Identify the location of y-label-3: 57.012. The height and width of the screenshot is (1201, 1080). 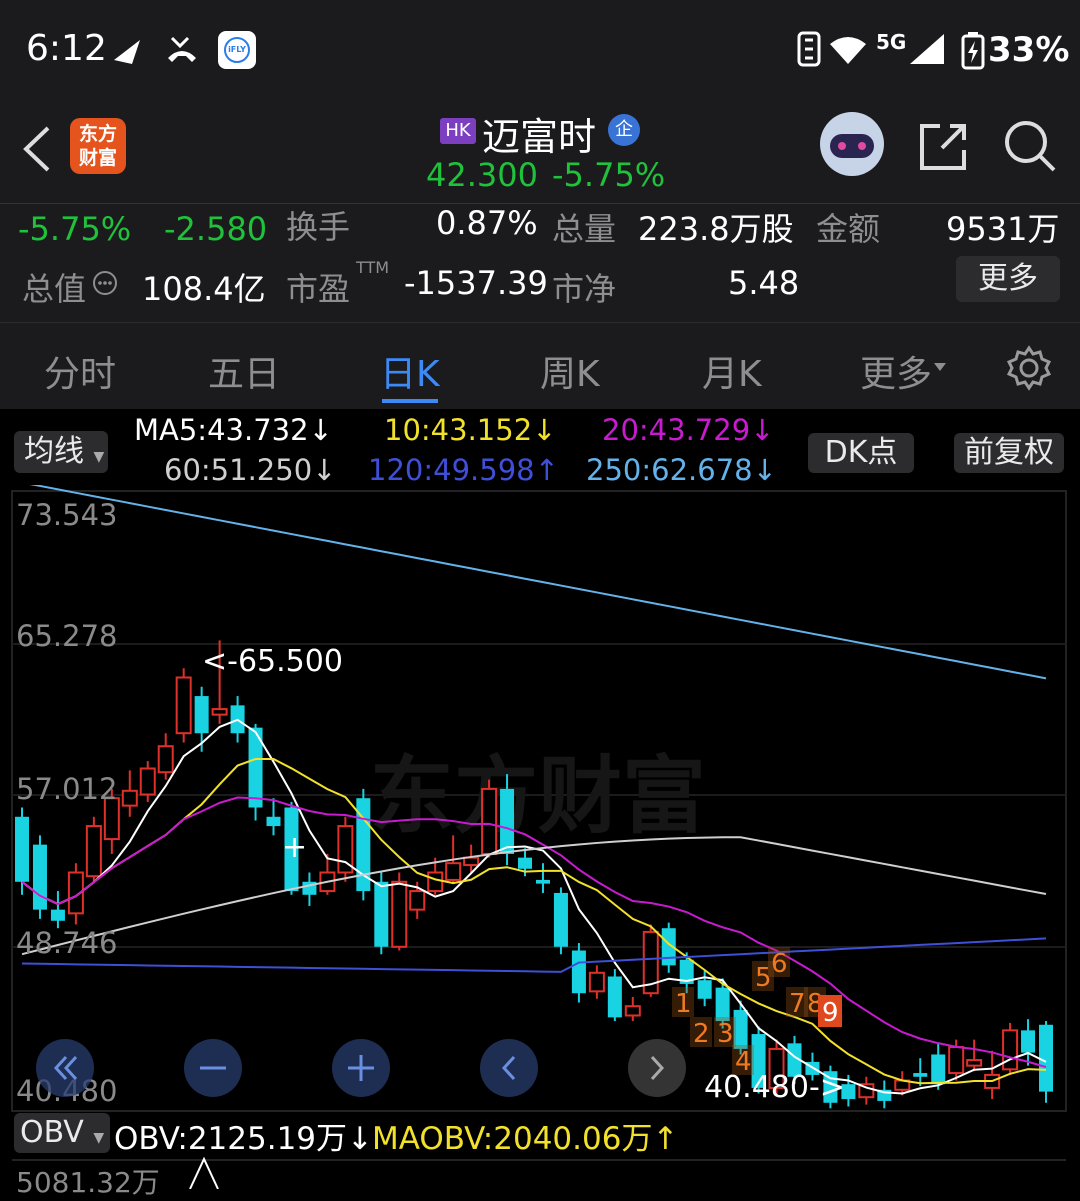
(66, 789).